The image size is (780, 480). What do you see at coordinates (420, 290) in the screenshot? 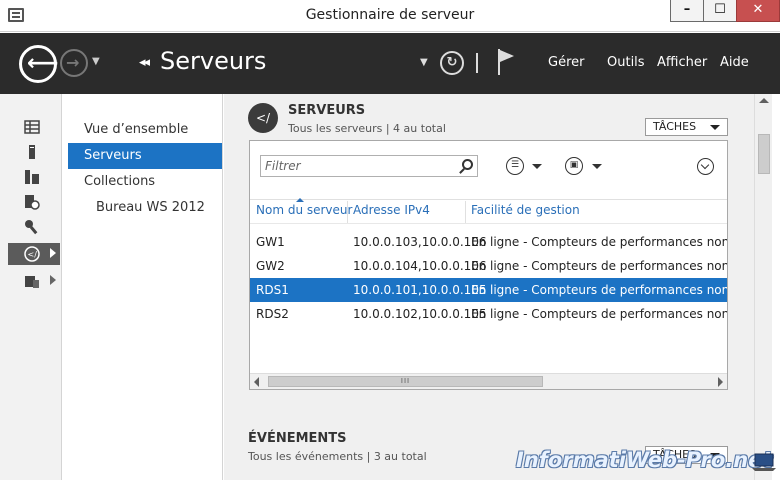
I see `cell-ip: 10.0.0.101,10.0.0.105` at bounding box center [420, 290].